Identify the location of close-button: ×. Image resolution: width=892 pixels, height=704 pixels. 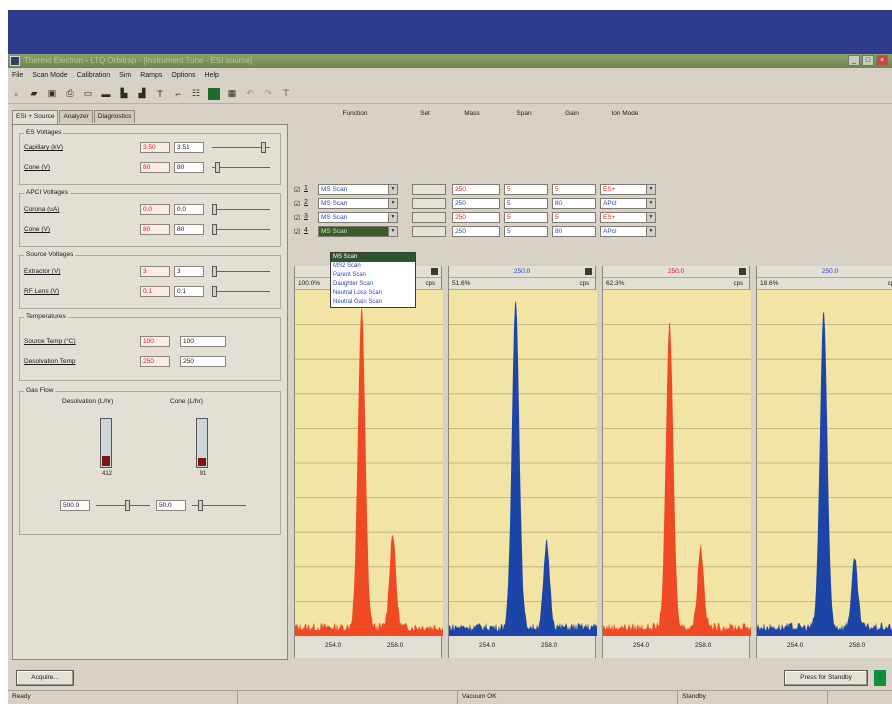
(882, 60).